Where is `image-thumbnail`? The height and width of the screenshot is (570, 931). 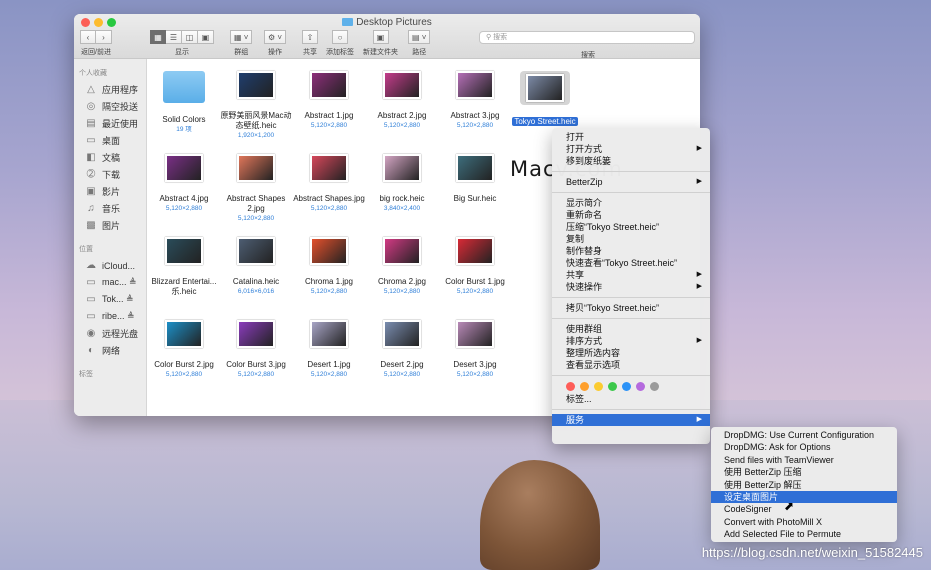
image-thumbnail is located at coordinates (402, 168).